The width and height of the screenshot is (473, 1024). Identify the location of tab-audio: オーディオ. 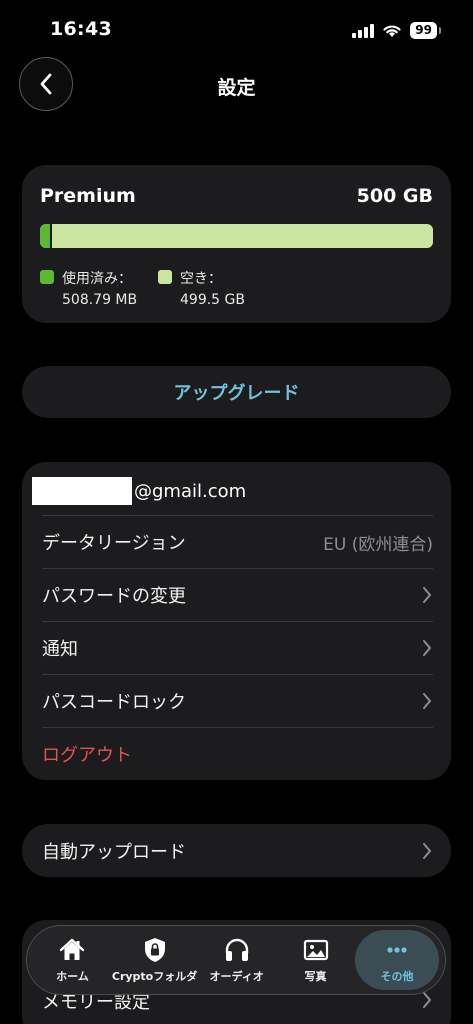
(236, 960).